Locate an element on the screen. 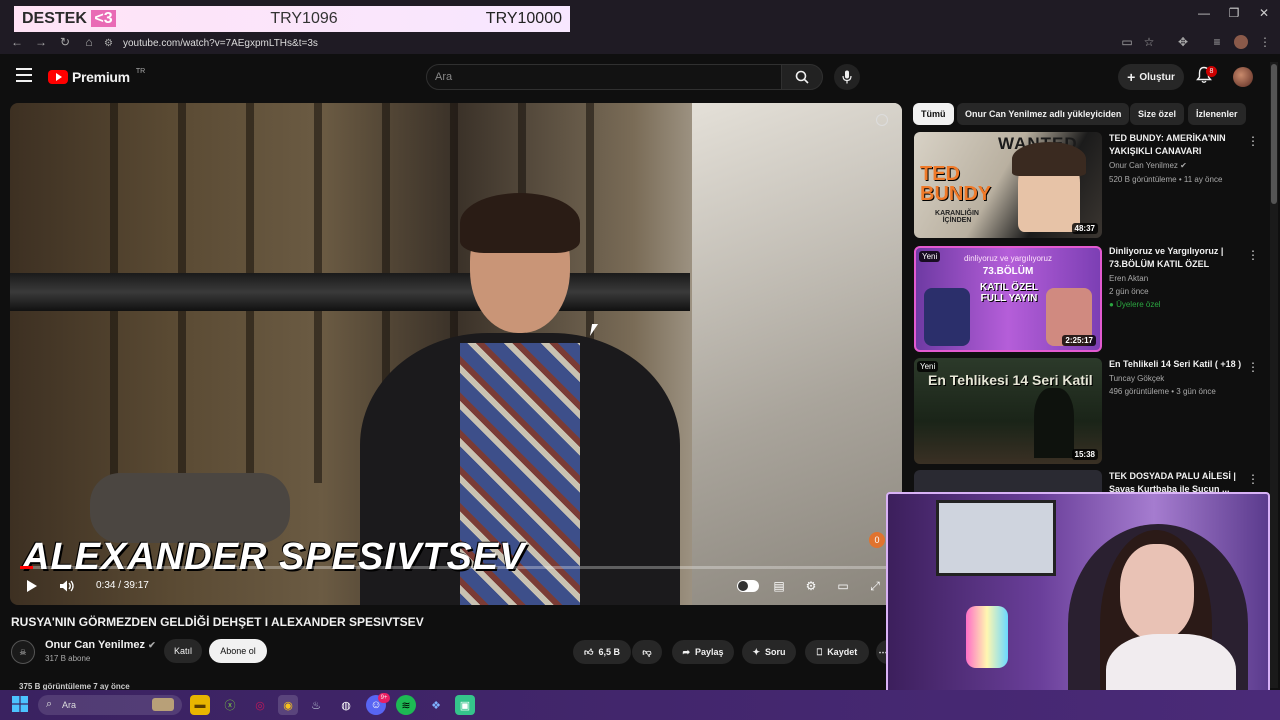 The image size is (1280, 720). reload-icon: ↻ is located at coordinates (65, 42).